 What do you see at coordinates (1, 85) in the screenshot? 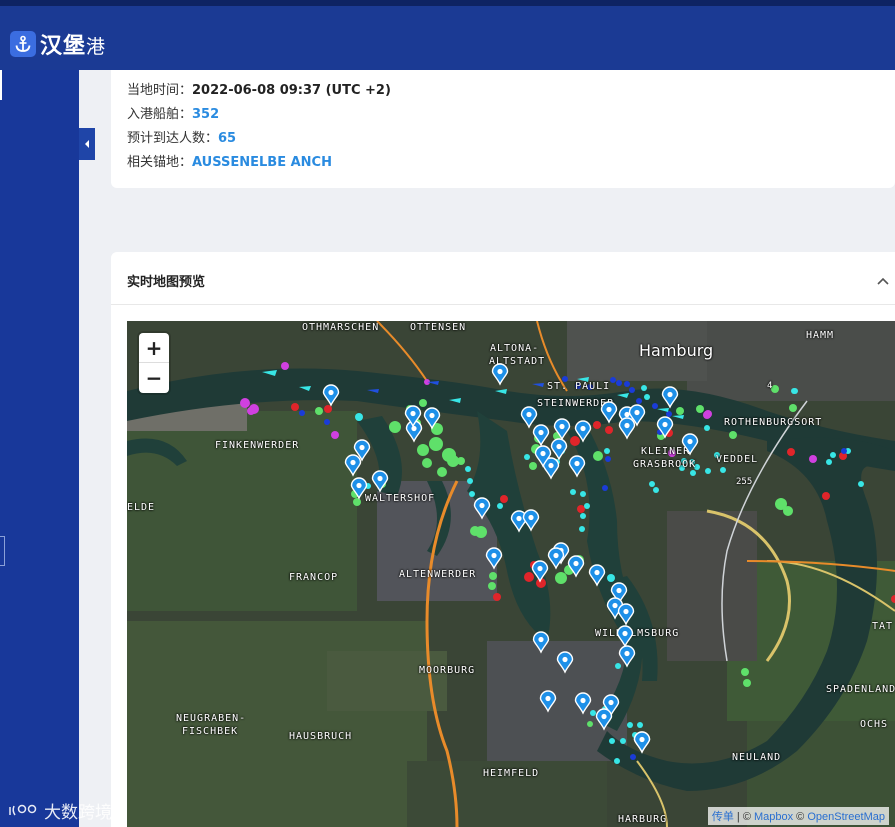
I see `sidebar-indicator` at bounding box center [1, 85].